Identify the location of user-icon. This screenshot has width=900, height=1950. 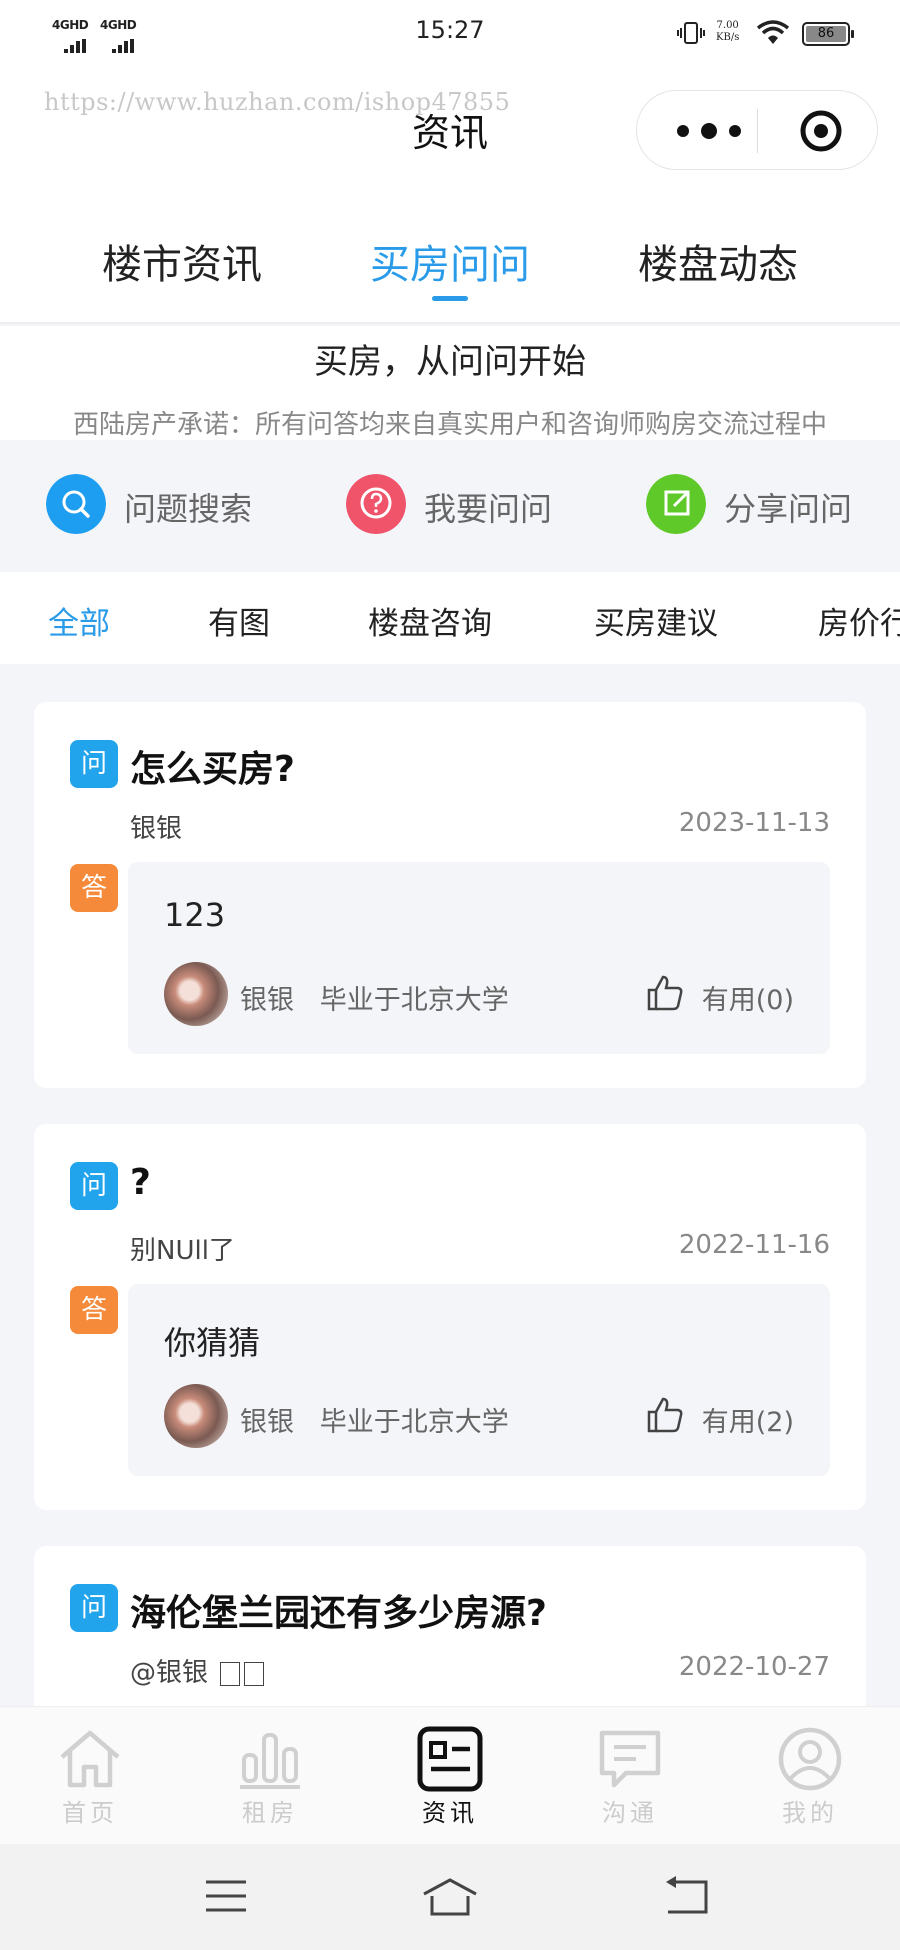
(810, 1759).